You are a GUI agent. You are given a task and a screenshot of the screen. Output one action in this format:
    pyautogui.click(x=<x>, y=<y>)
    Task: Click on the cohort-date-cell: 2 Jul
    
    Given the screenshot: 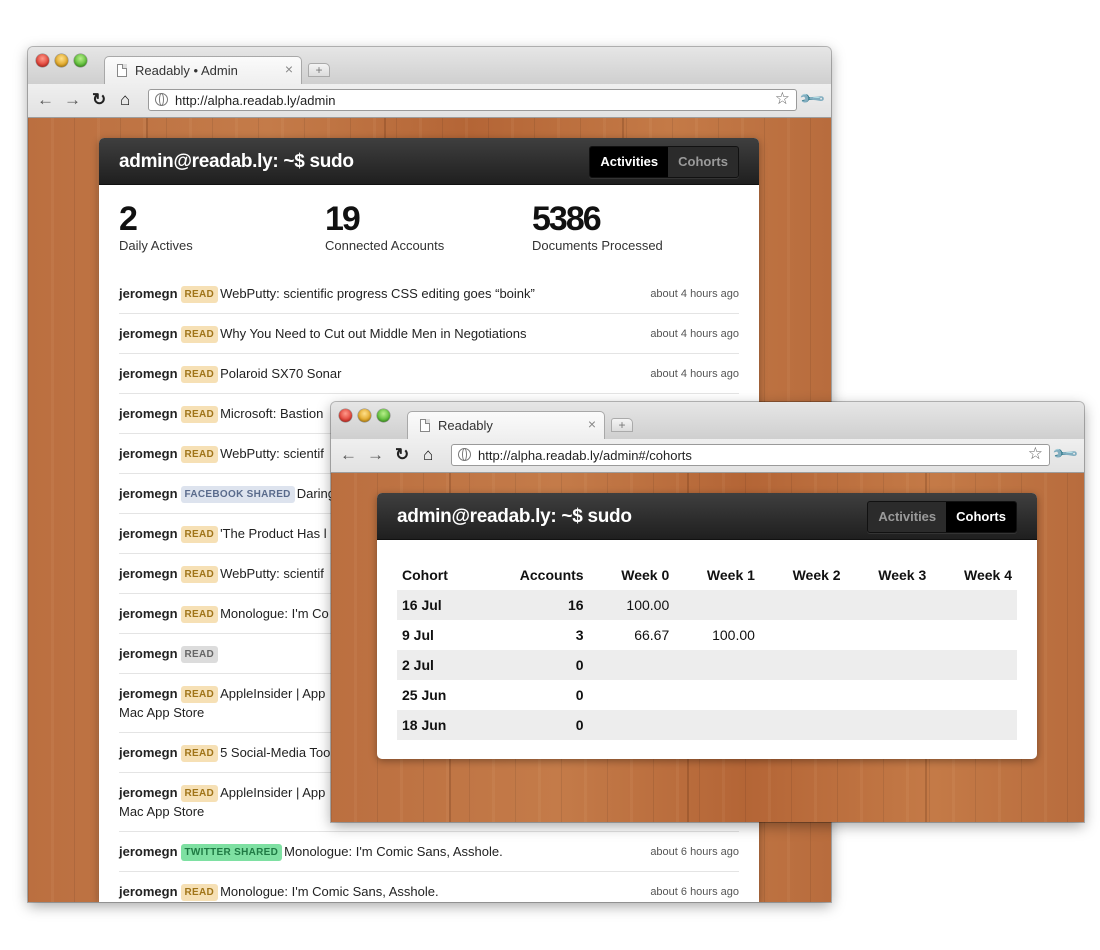 What is the action you would take?
    pyautogui.click(x=438, y=665)
    